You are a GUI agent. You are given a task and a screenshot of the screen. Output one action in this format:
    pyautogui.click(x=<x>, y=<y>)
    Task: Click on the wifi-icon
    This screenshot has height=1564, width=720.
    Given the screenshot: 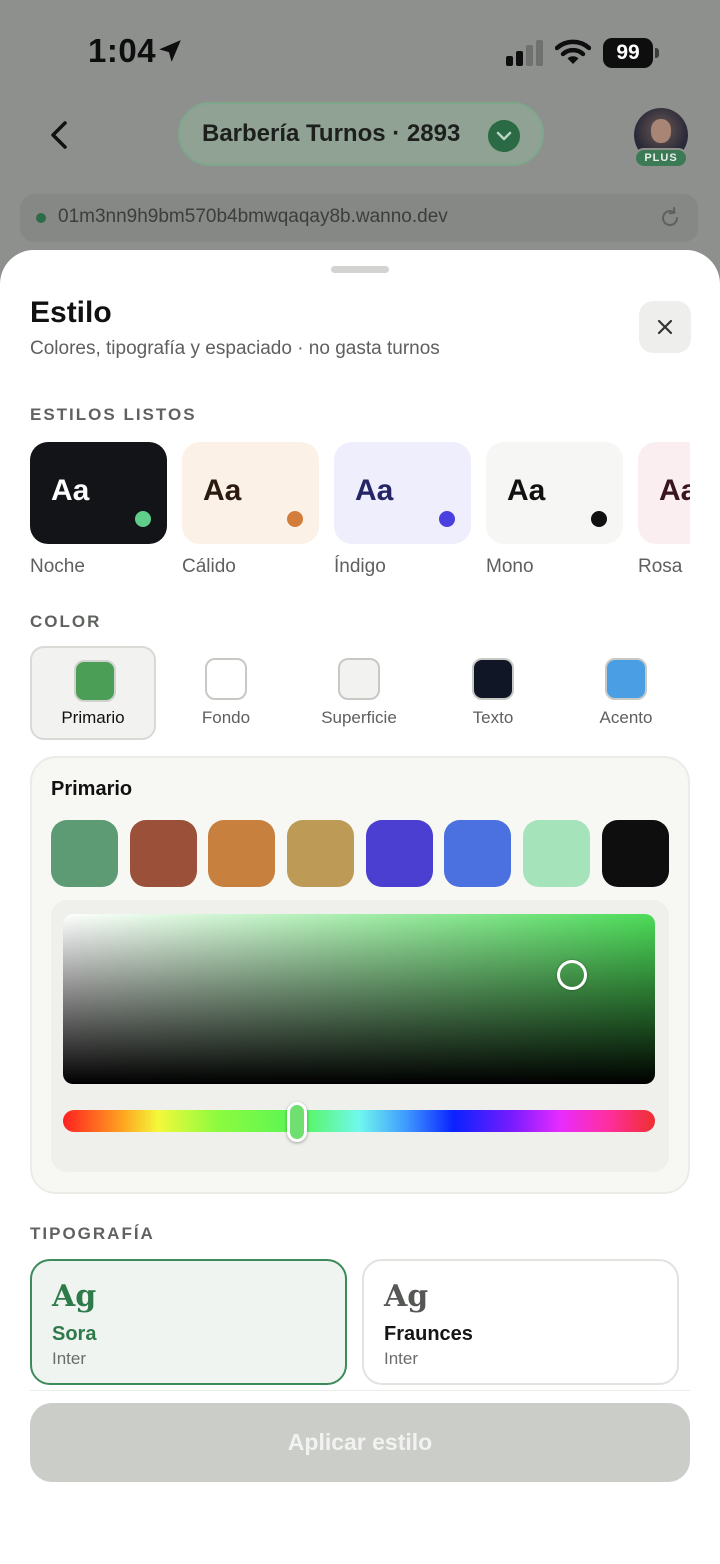 What is the action you would take?
    pyautogui.click(x=573, y=51)
    